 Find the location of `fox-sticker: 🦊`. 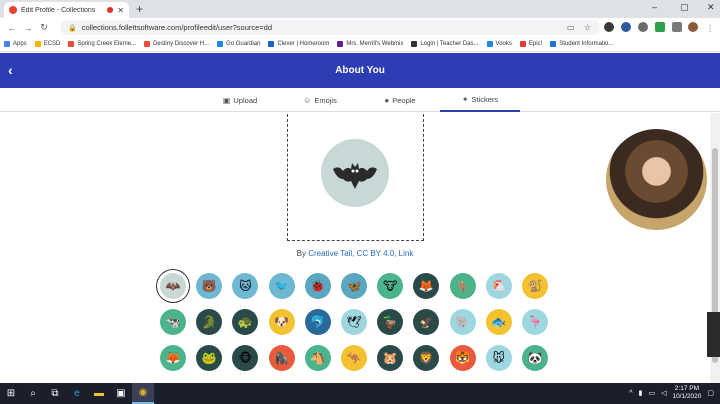

fox-sticker: 🦊 is located at coordinates (426, 286).